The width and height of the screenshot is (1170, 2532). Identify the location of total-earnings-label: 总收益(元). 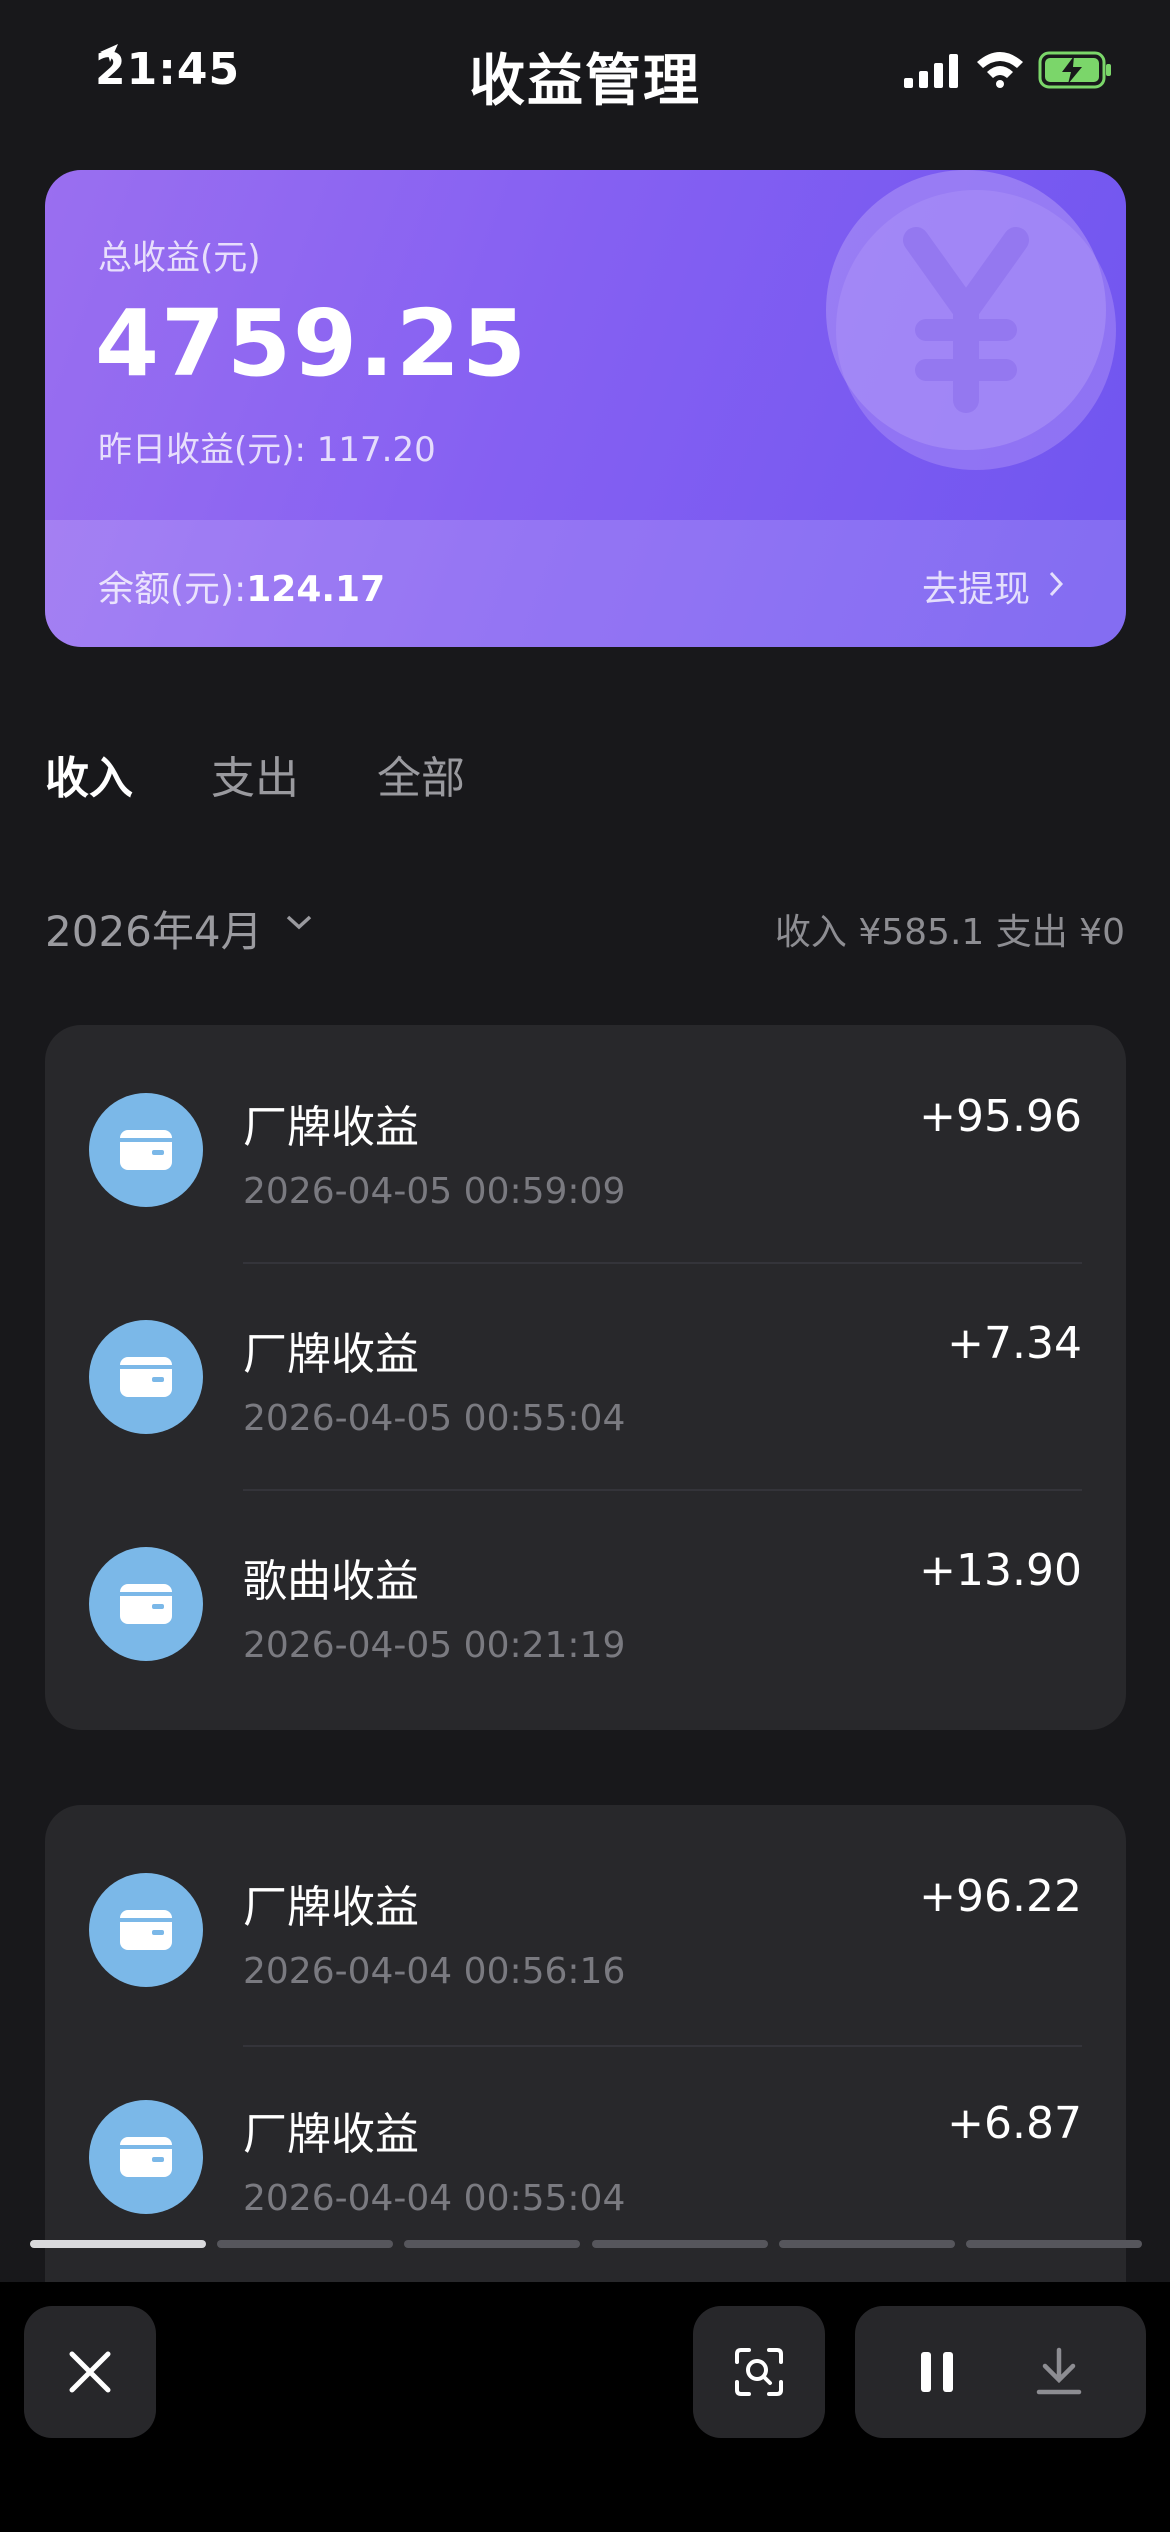
(179, 258).